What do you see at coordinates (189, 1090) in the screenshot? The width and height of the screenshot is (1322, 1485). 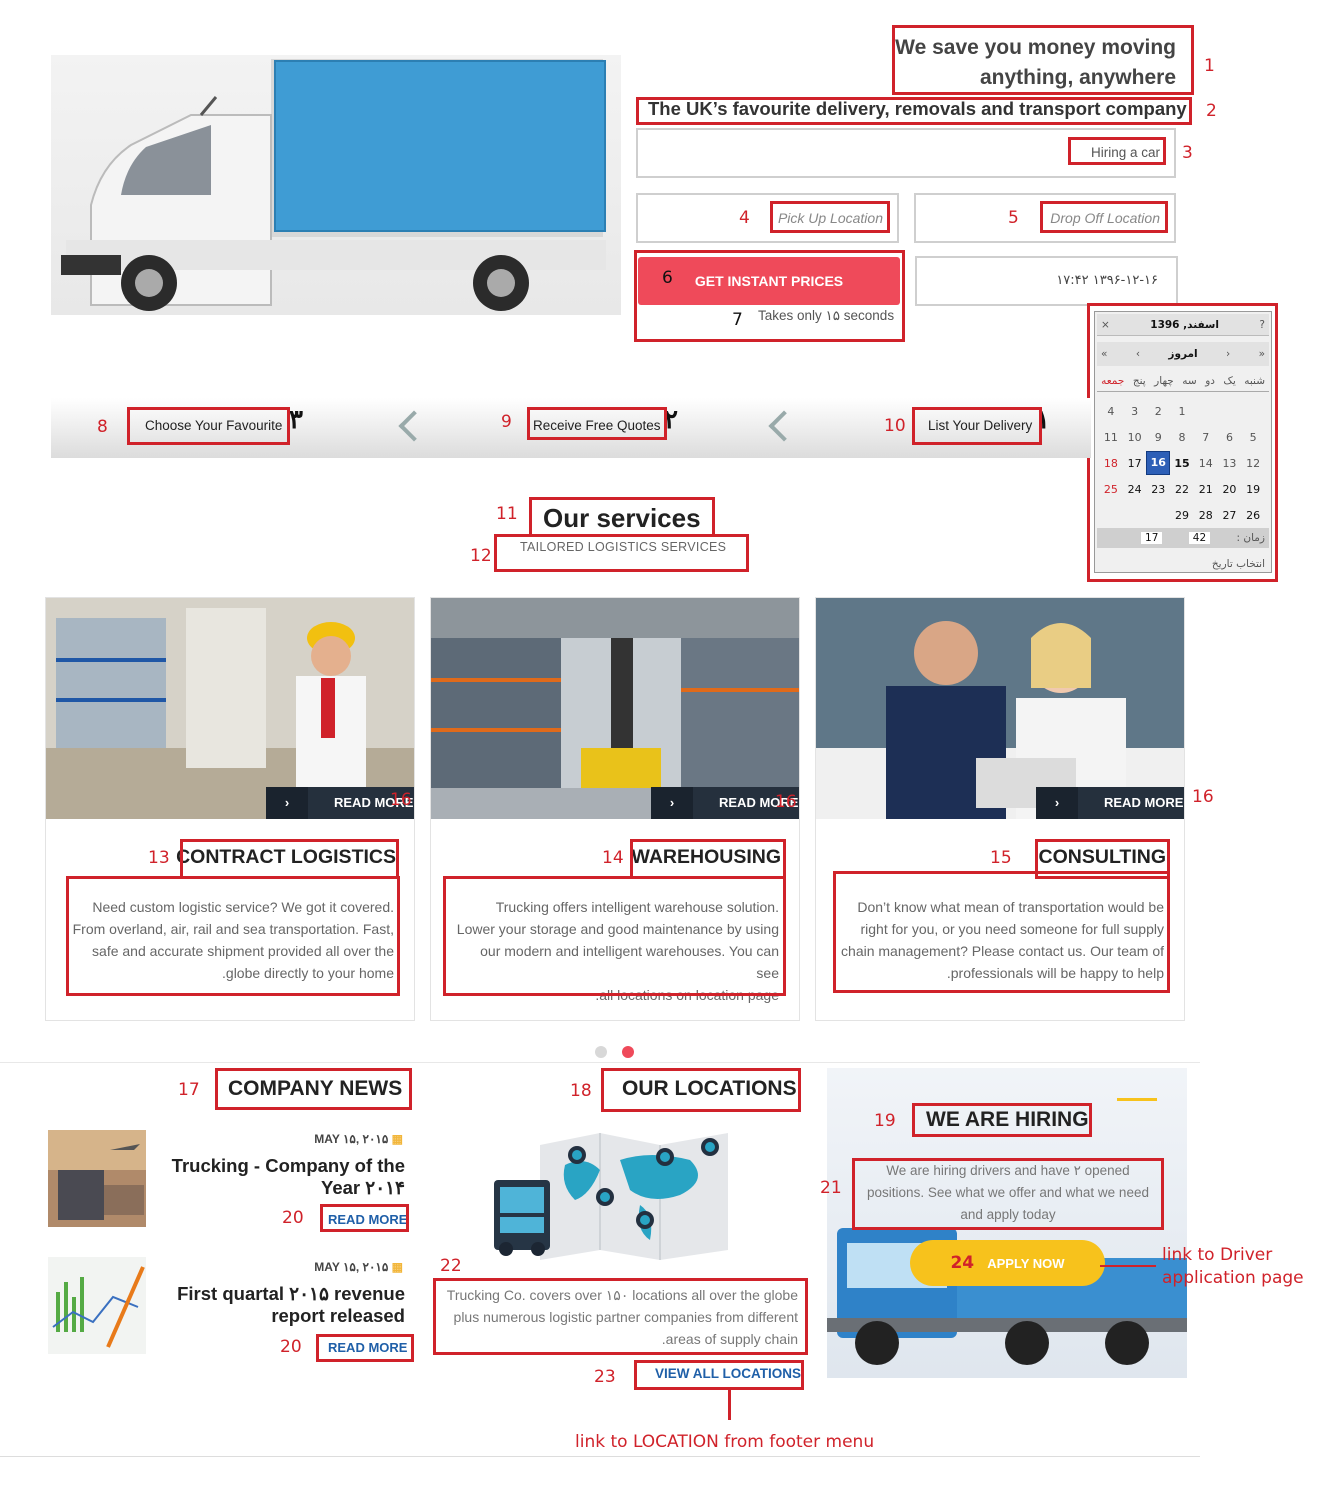 I see `annotation-label-17: 17` at bounding box center [189, 1090].